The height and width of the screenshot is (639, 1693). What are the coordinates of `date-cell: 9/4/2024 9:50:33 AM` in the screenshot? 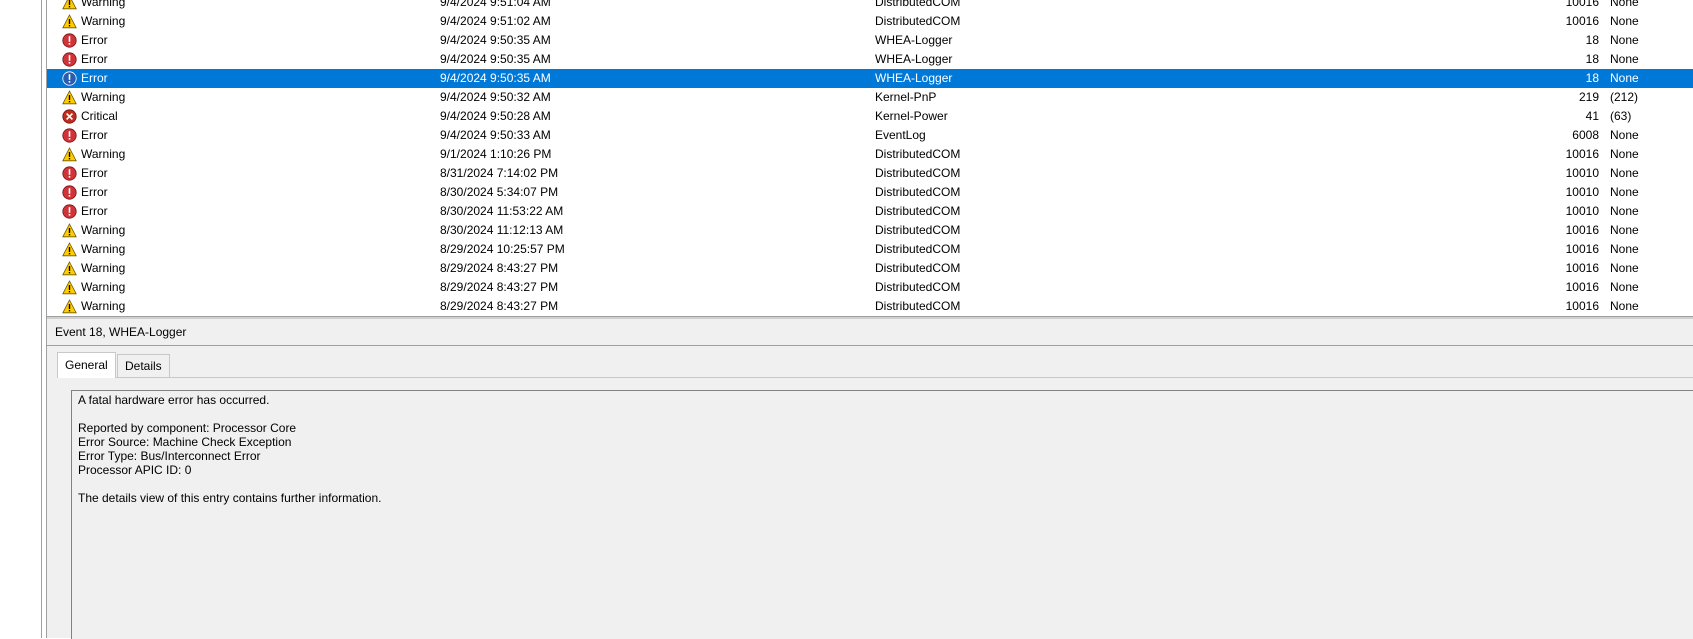 It's located at (495, 135).